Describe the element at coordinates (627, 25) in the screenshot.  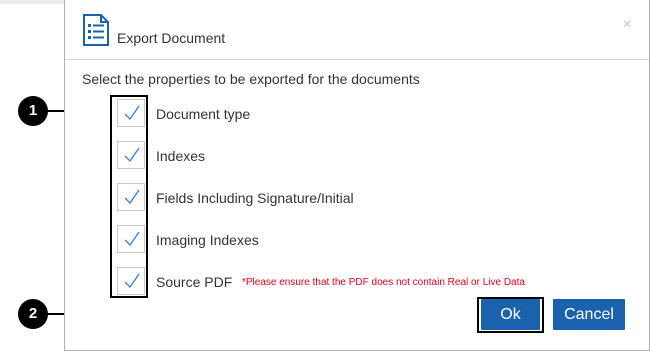
I see `close-icon: ×` at that location.